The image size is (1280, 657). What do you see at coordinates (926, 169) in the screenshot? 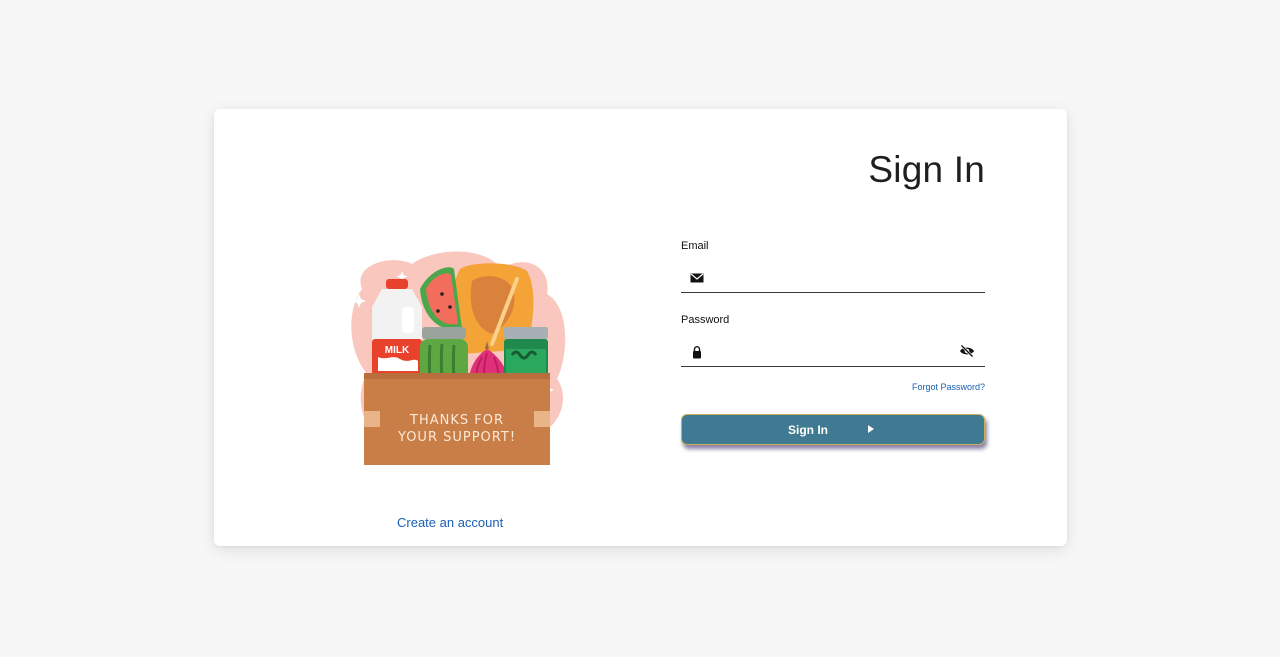
I see `page-title: Sign In` at bounding box center [926, 169].